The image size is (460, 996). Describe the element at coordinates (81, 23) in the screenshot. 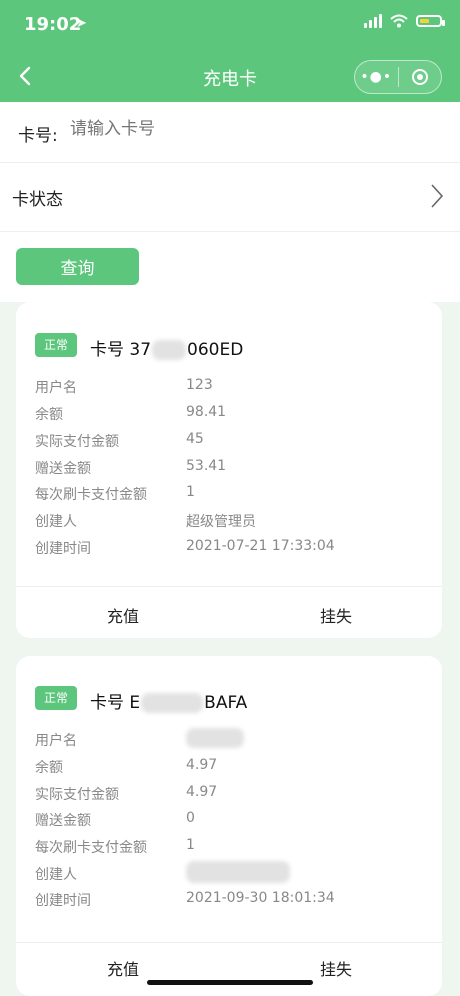

I see `location-arrow-icon: ➤` at that location.